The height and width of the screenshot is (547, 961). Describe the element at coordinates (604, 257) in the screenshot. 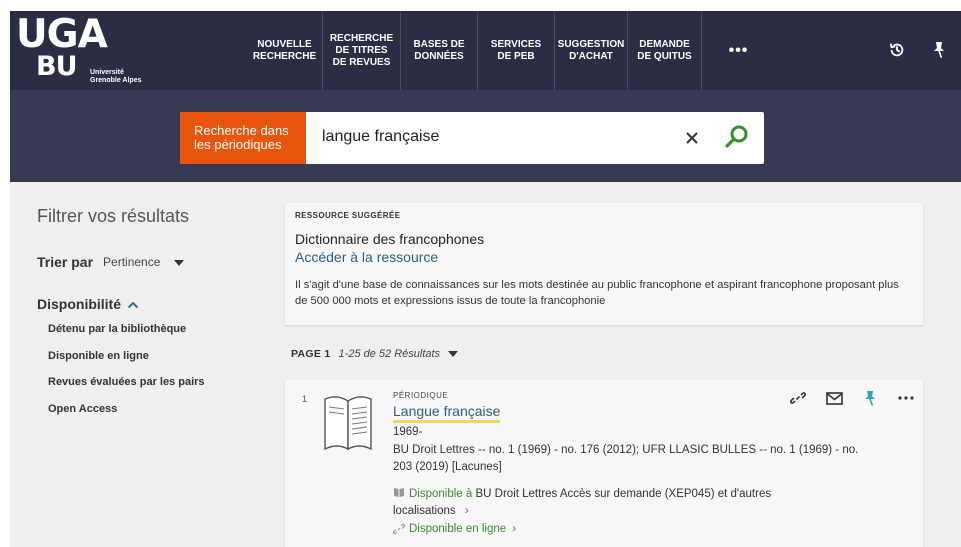

I see `suggested-resource-link: Accéder à la ressource` at that location.